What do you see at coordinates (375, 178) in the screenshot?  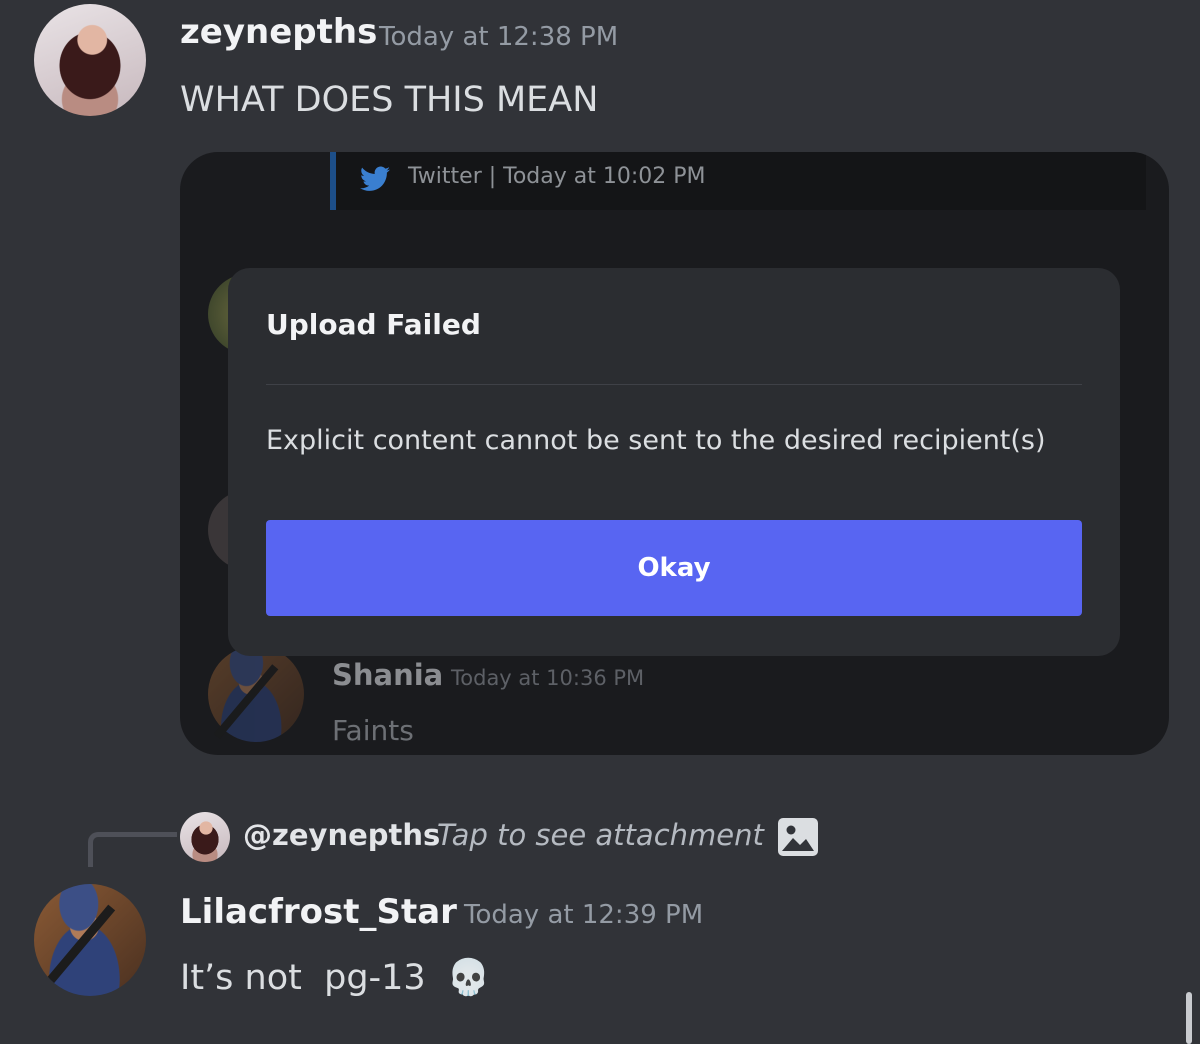 I see `twitter-bird-icon` at bounding box center [375, 178].